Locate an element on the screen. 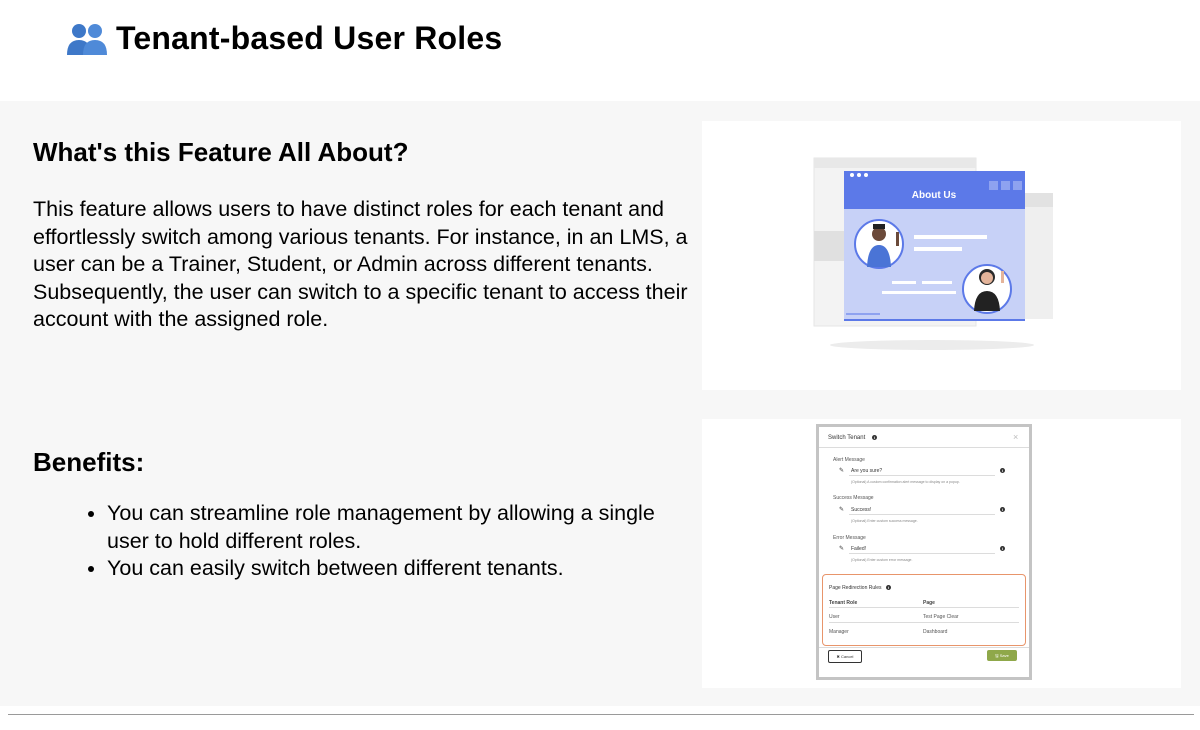 This screenshot has height=730, width=1200. success-message-hint: (Optional) Enter custom success message. is located at coordinates (884, 521).